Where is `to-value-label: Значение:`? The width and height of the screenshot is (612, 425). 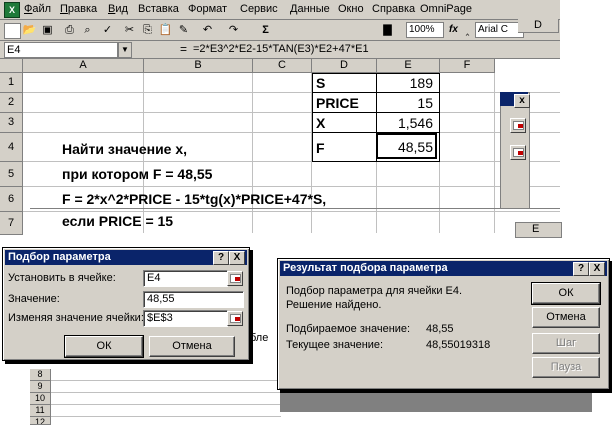
to-value-label: Значение: is located at coordinates (34, 299).